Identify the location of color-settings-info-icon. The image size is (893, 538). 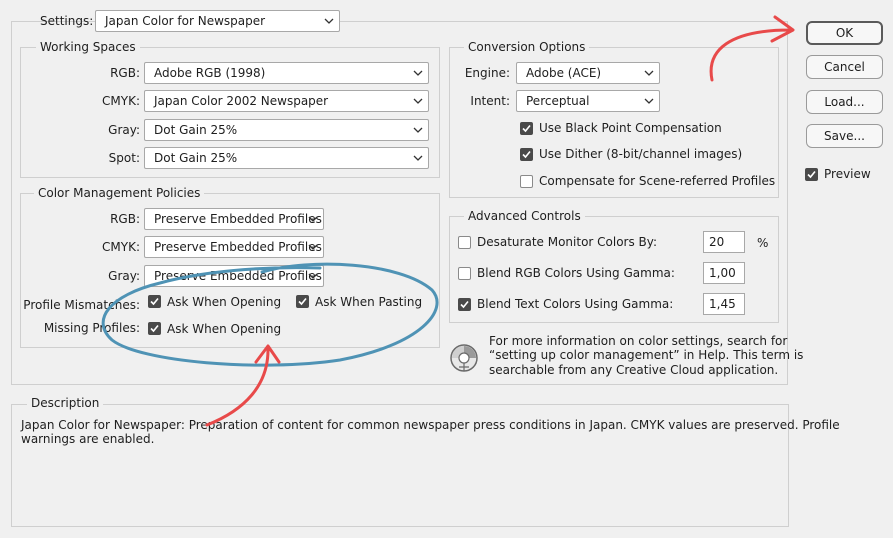
(464, 358).